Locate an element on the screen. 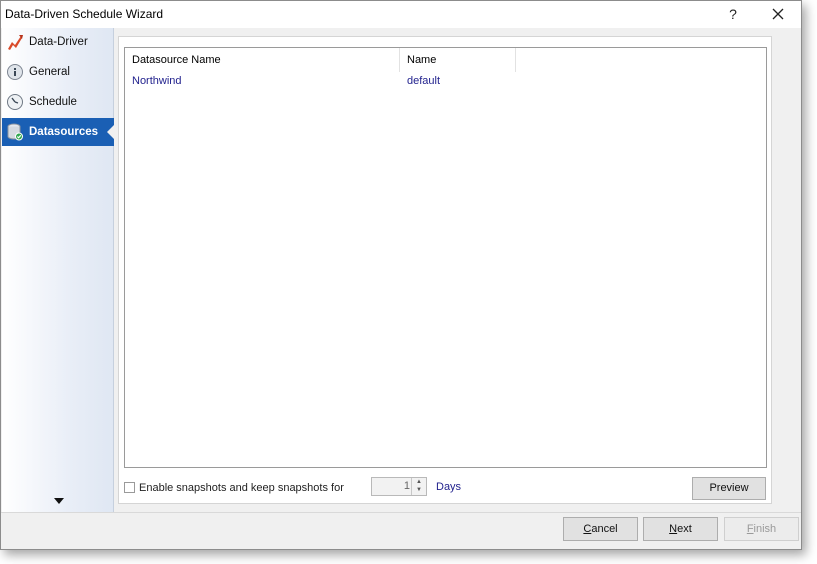 This screenshot has width=817, height=564. close-icon is located at coordinates (778, 14).